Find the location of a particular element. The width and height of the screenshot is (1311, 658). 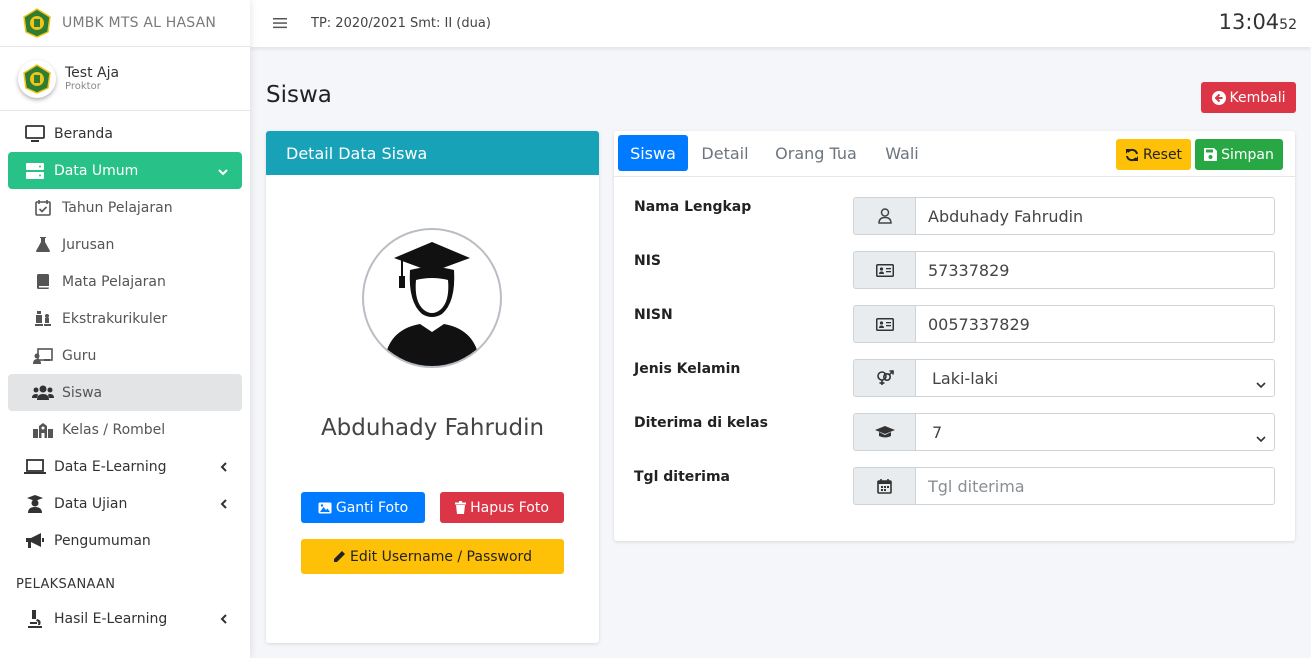

nisn-field: 0057337829 is located at coordinates (1064, 324).